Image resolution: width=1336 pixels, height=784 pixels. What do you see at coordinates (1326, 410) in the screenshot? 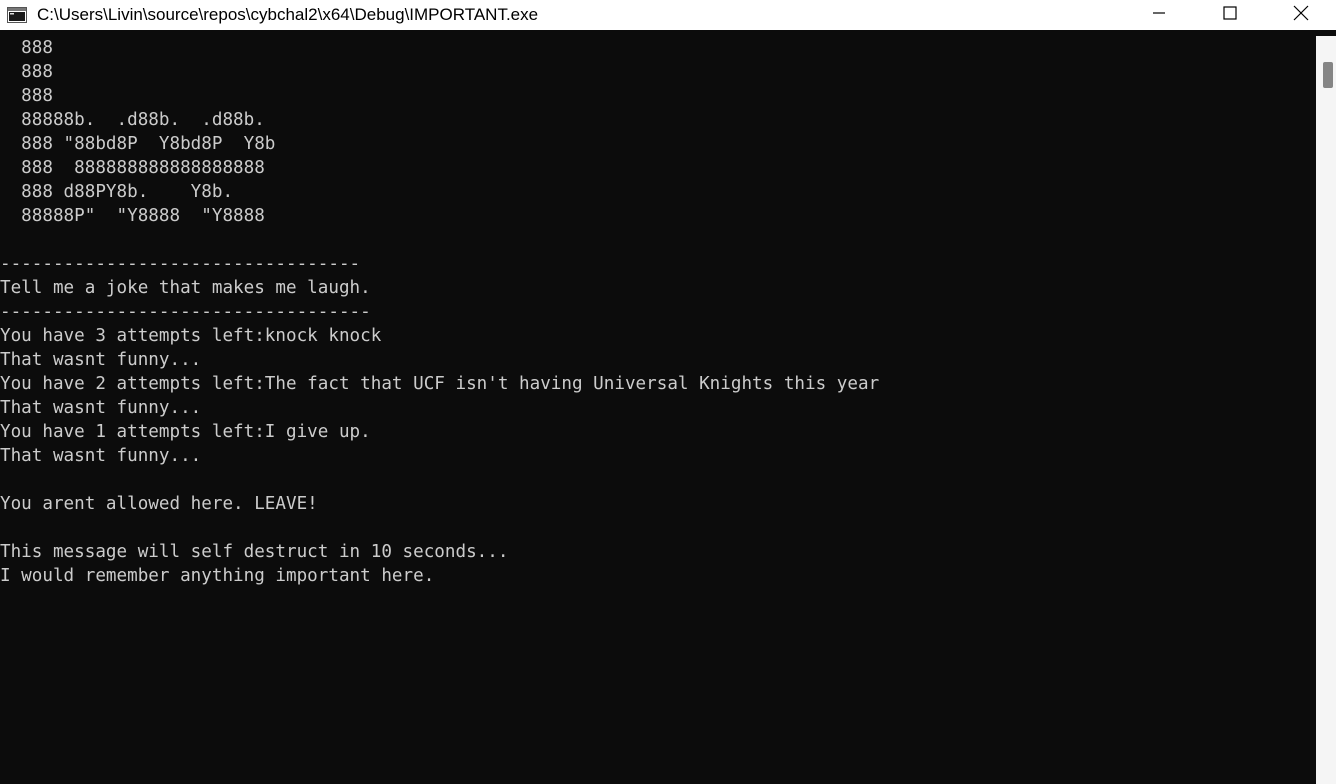
I see `vertical-scrollbar` at bounding box center [1326, 410].